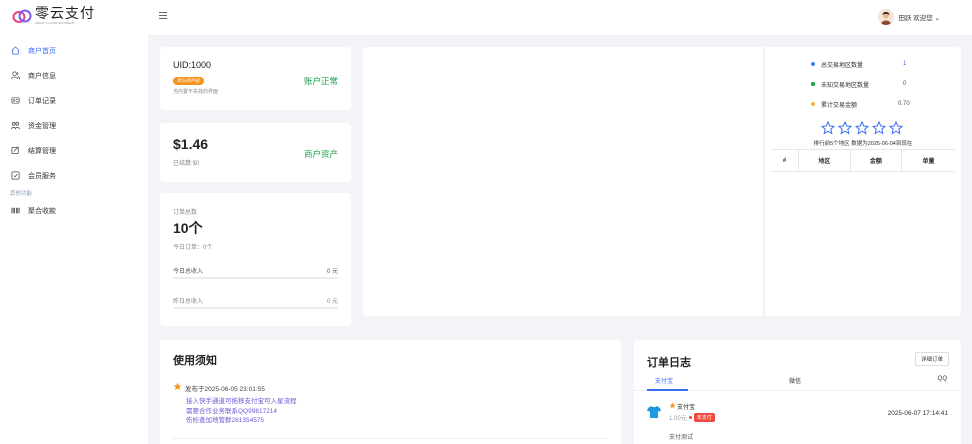  I want to click on tab-alipay: 支付宝, so click(664, 380).